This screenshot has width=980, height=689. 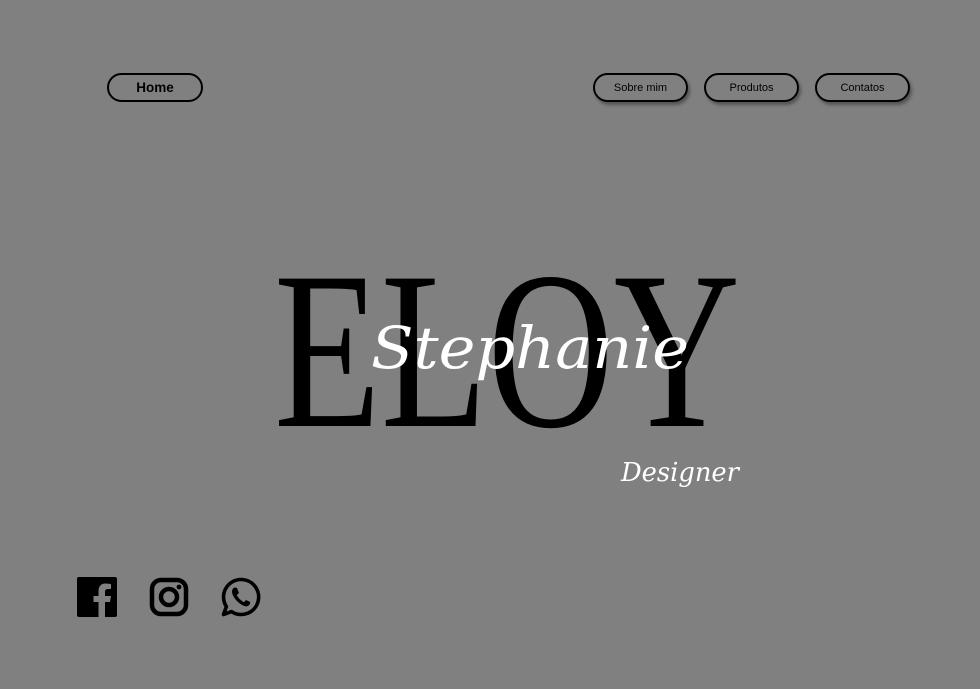 What do you see at coordinates (751, 87) in the screenshot?
I see `nav-produtos-button: Produtos` at bounding box center [751, 87].